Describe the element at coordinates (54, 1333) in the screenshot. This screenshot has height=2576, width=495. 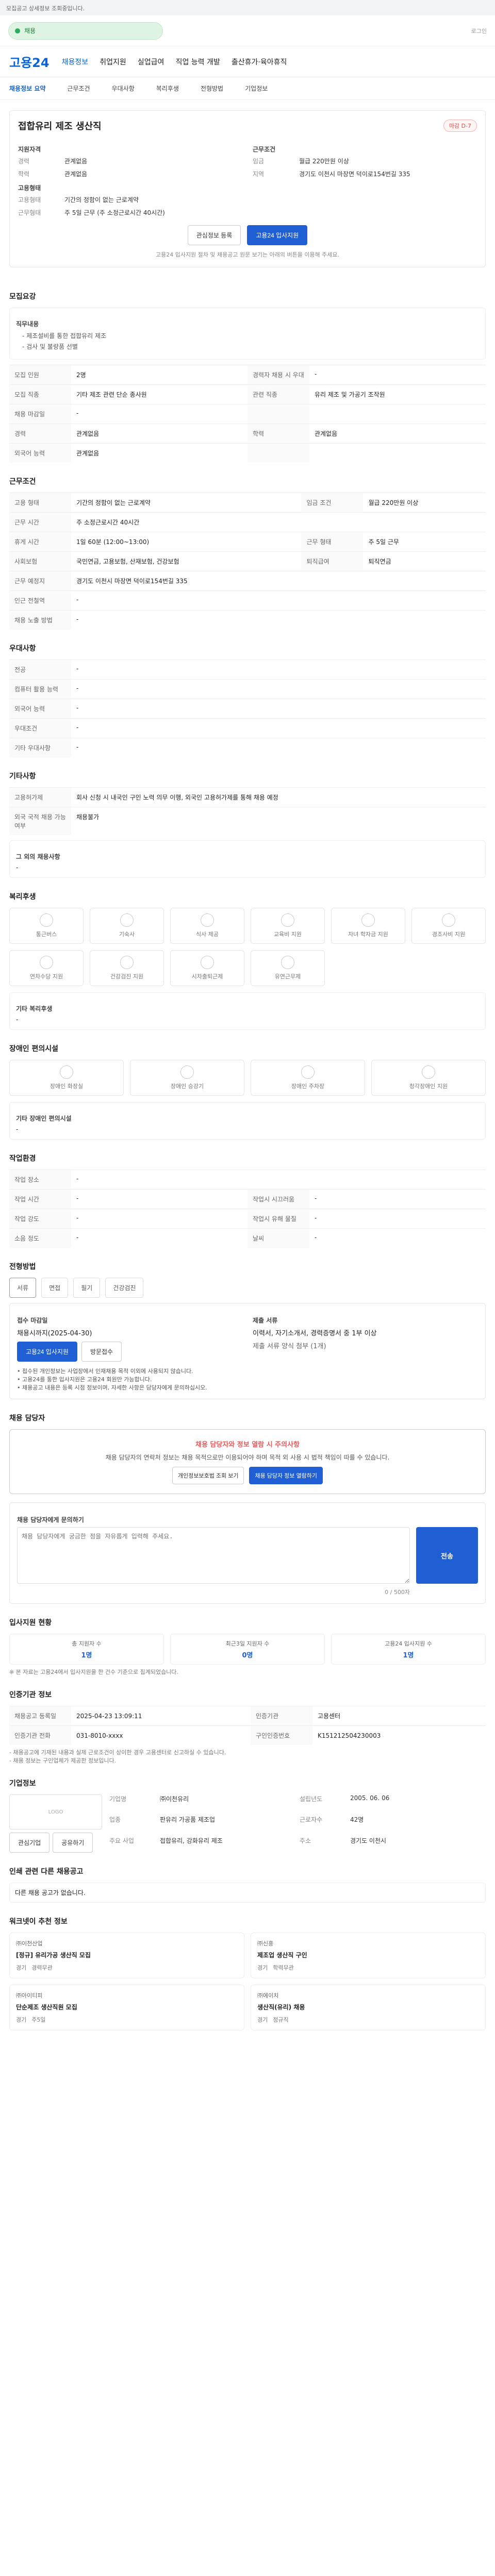
I see `apply-deadline-value: 채용시까지(2025-04-30)` at that location.